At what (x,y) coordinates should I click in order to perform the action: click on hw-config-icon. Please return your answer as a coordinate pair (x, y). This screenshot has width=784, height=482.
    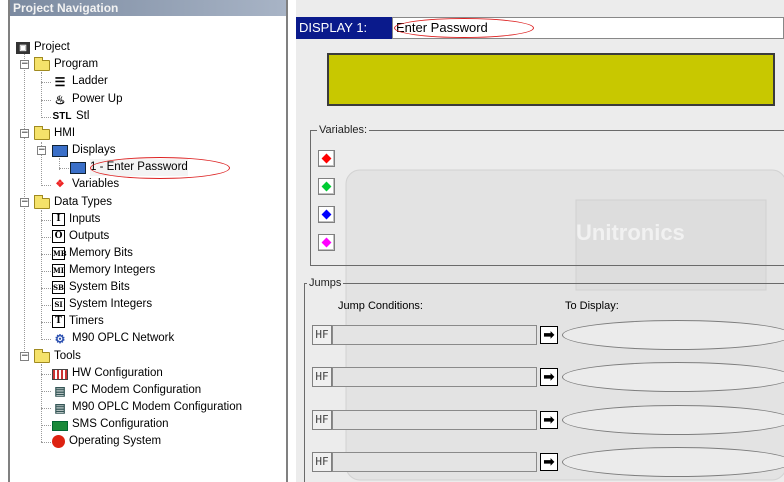
    Looking at the image, I should click on (60, 374).